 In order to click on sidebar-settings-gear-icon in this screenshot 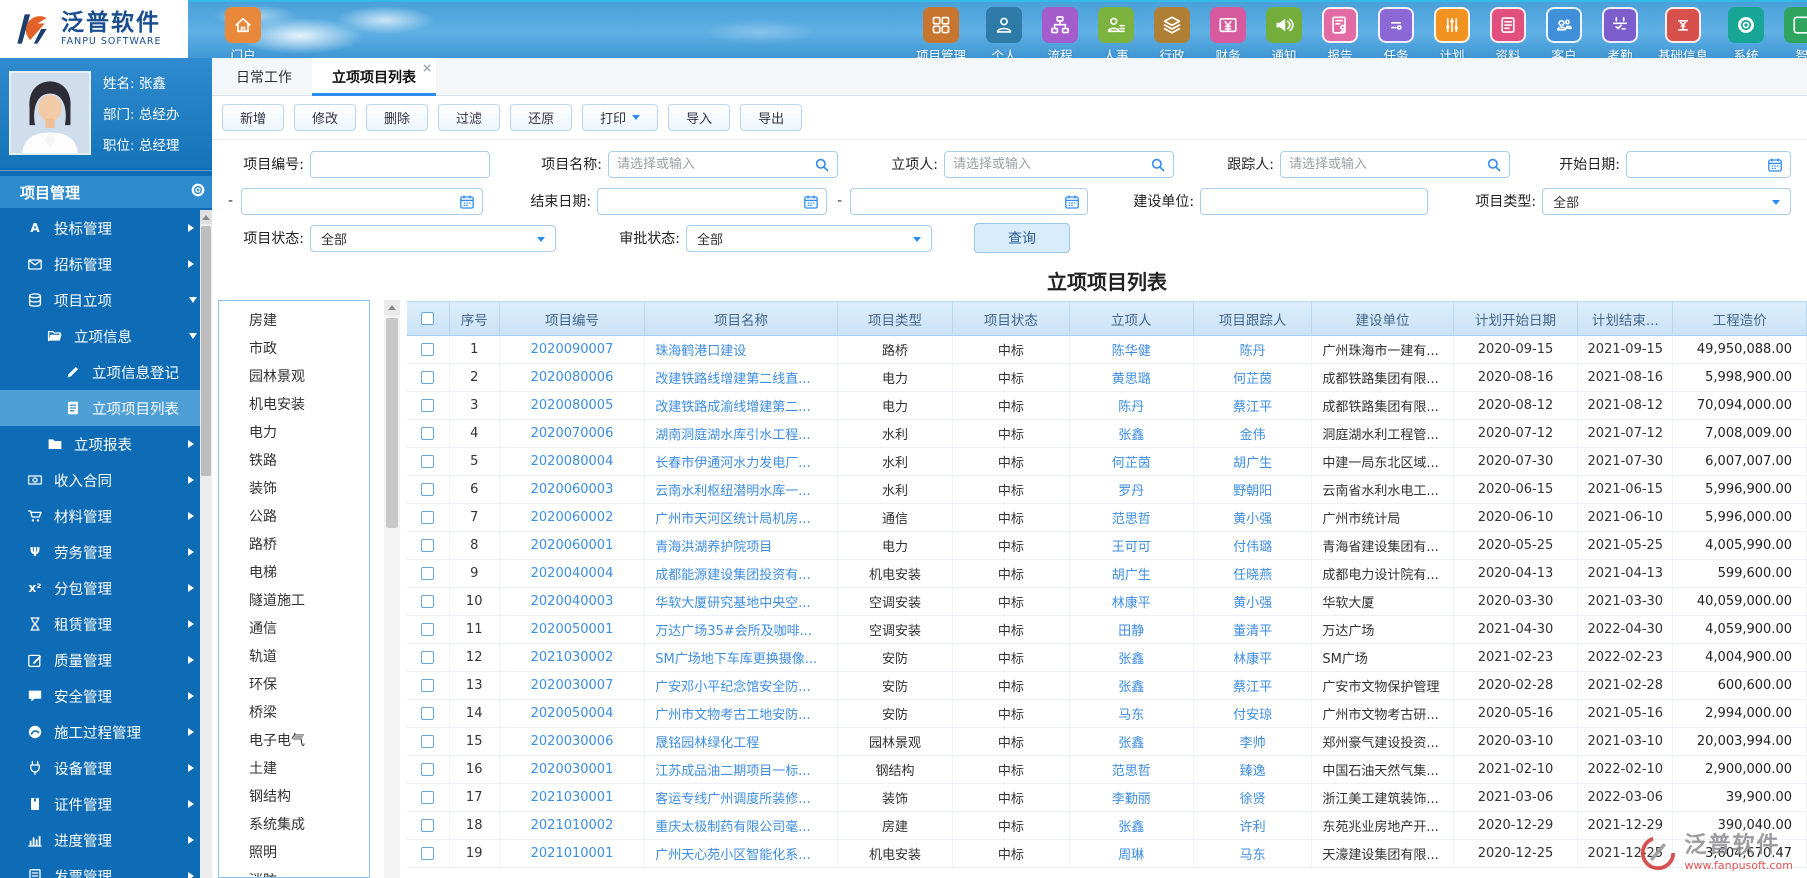, I will do `click(198, 192)`.